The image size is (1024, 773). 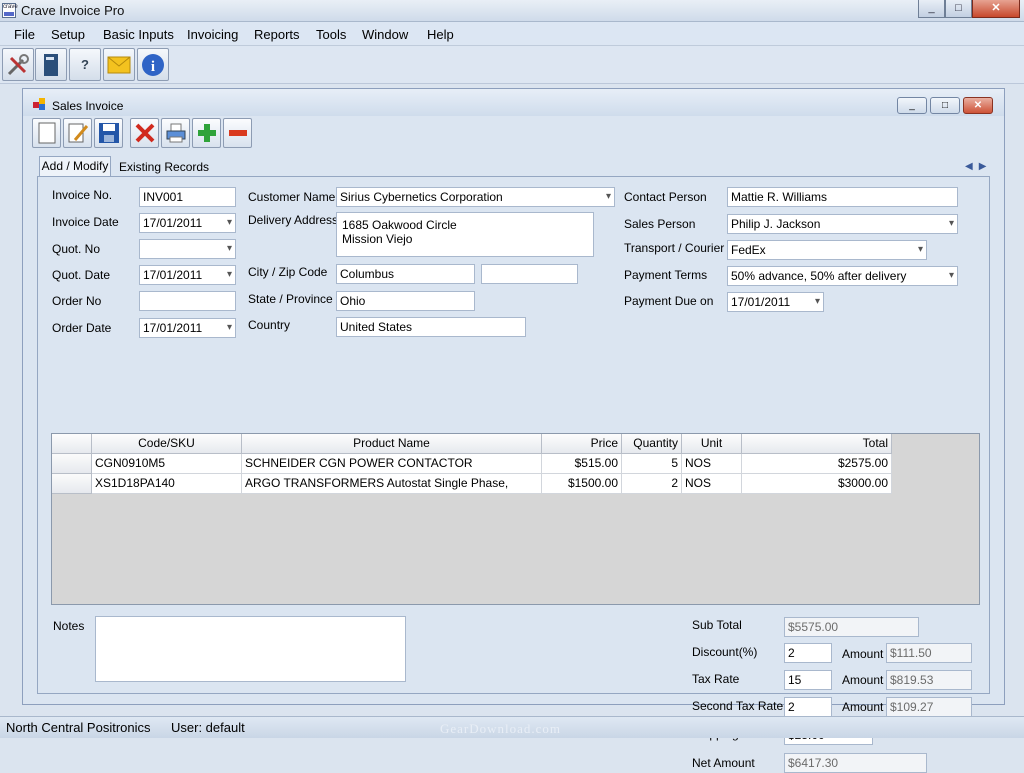 I want to click on discount-label: Discount(%), so click(x=725, y=652).